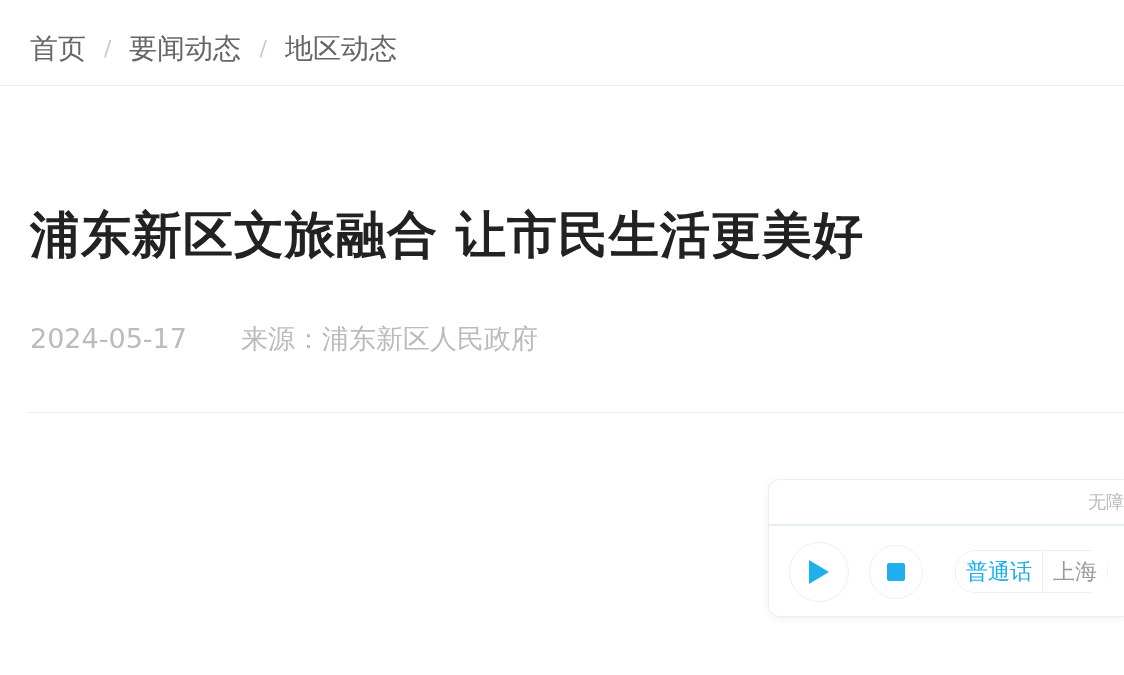 Image resolution: width=1124 pixels, height=675 pixels. I want to click on breadcrumb-link: 首页, so click(58, 48).